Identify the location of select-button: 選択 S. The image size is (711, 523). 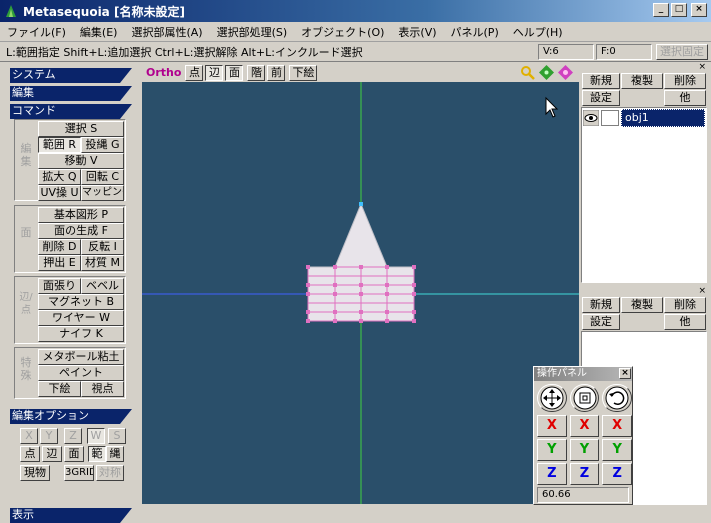
(81, 129).